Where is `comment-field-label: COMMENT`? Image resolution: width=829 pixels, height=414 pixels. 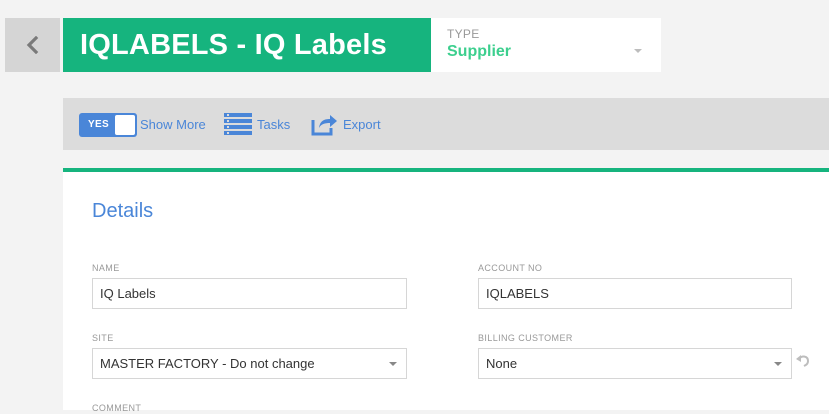
comment-field-label: COMMENT is located at coordinates (117, 408).